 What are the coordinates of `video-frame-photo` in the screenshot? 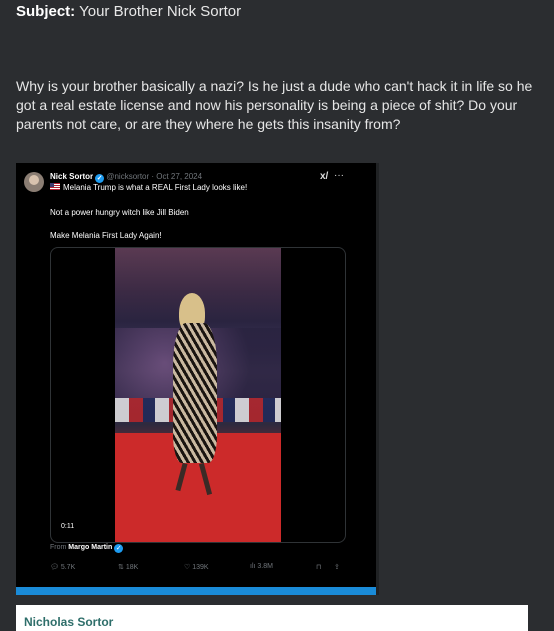 It's located at (198, 395).